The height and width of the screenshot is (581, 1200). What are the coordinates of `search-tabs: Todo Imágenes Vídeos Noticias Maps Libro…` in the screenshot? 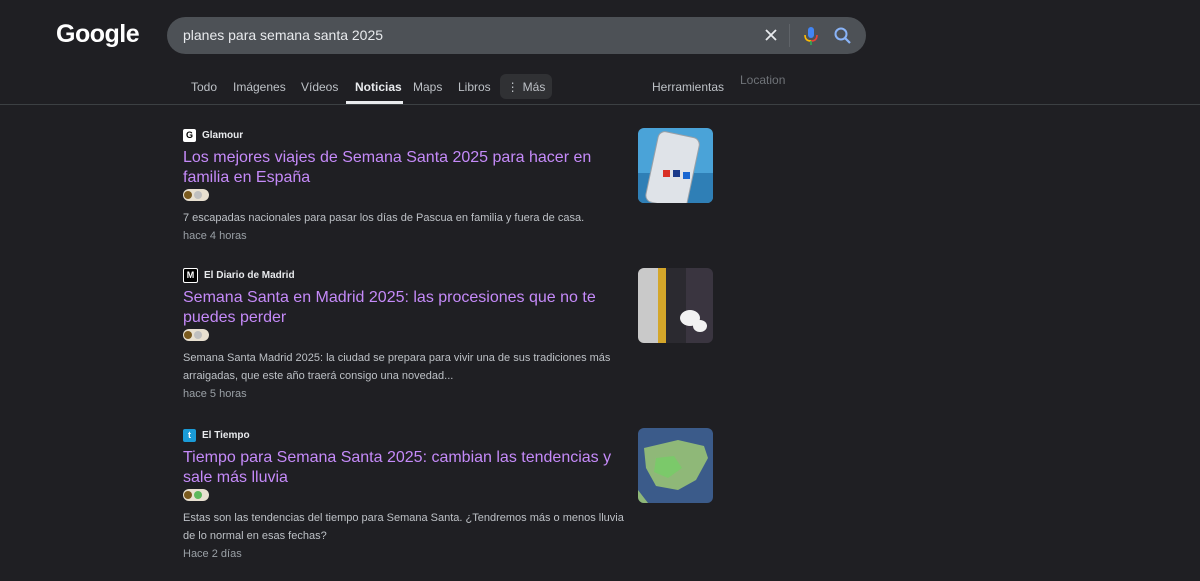 It's located at (600, 88).